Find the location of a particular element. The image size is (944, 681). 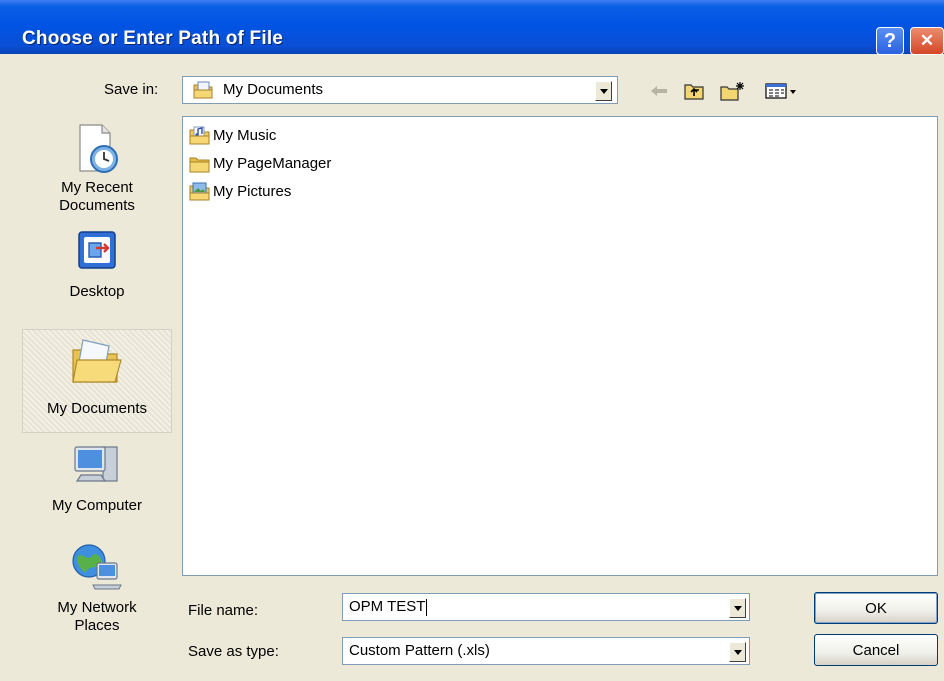

new-folder-icon is located at coordinates (732, 91).